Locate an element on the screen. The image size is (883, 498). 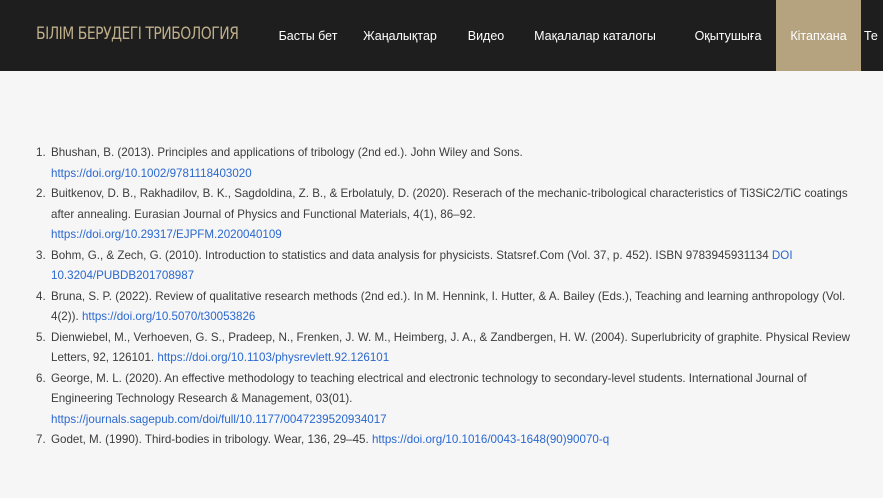
nav-item-home: Басты бет is located at coordinates (308, 35).